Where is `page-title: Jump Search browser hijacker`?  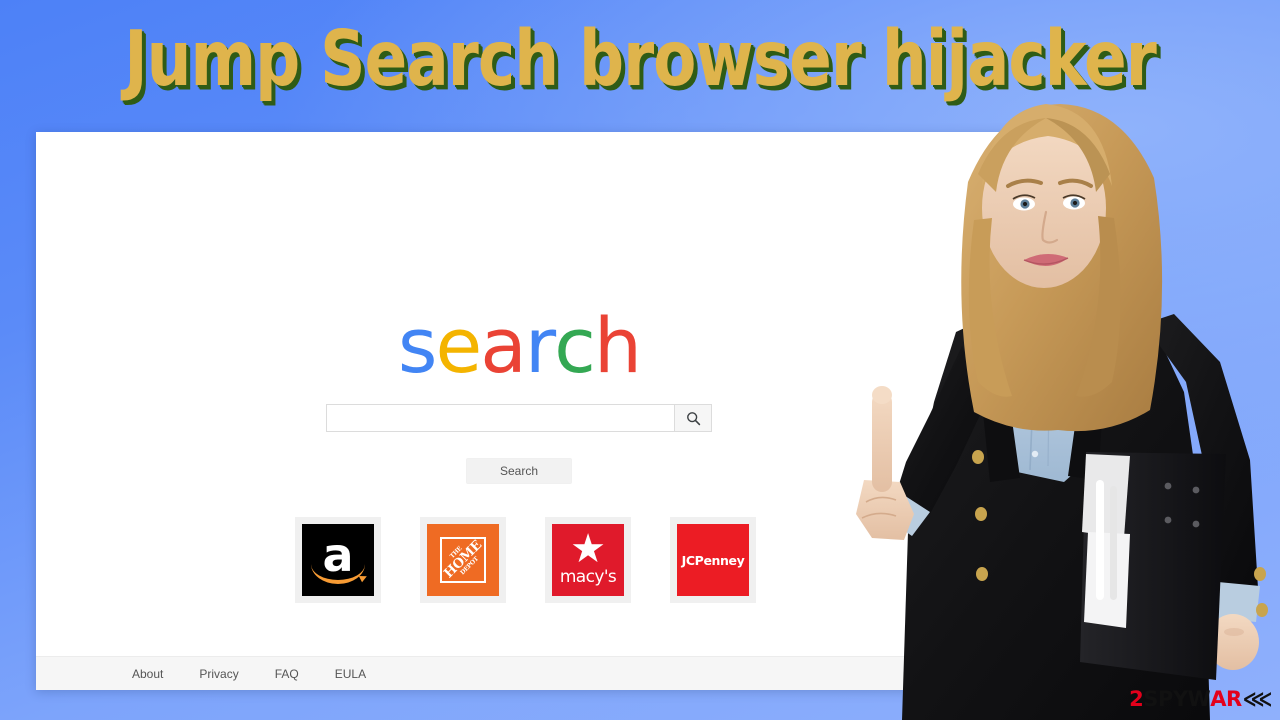
page-title: Jump Search browser hijacker is located at coordinates (640, 59).